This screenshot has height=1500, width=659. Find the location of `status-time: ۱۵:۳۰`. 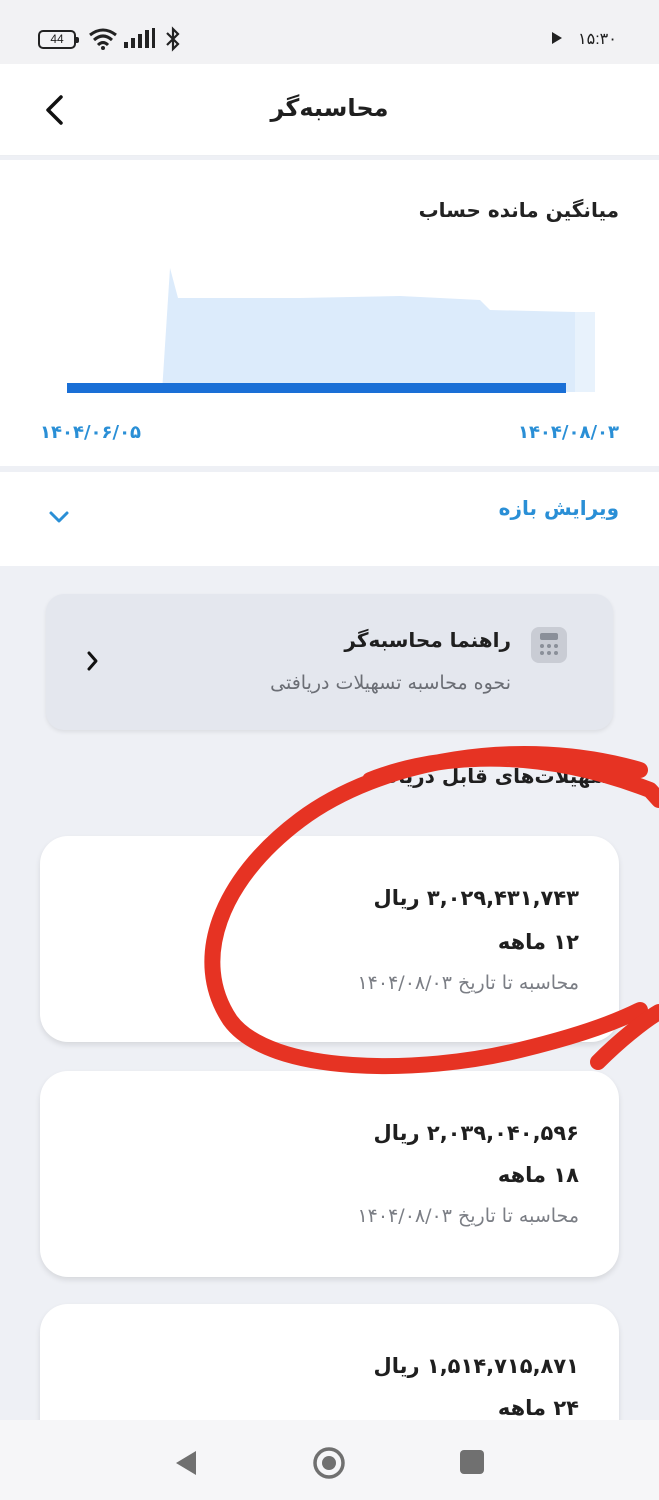

status-time: ۱۵:۳۰ is located at coordinates (597, 39).